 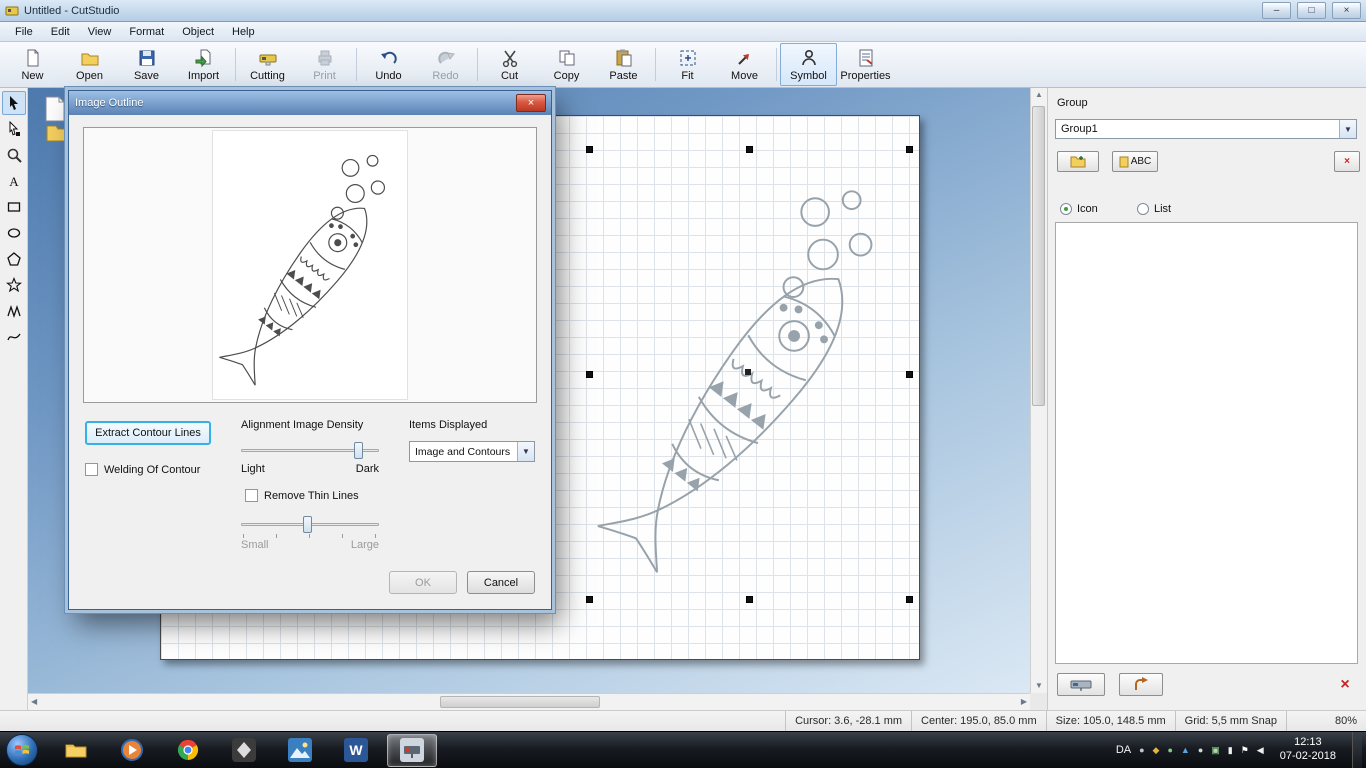 I want to click on maximize-button: □, so click(x=1311, y=10).